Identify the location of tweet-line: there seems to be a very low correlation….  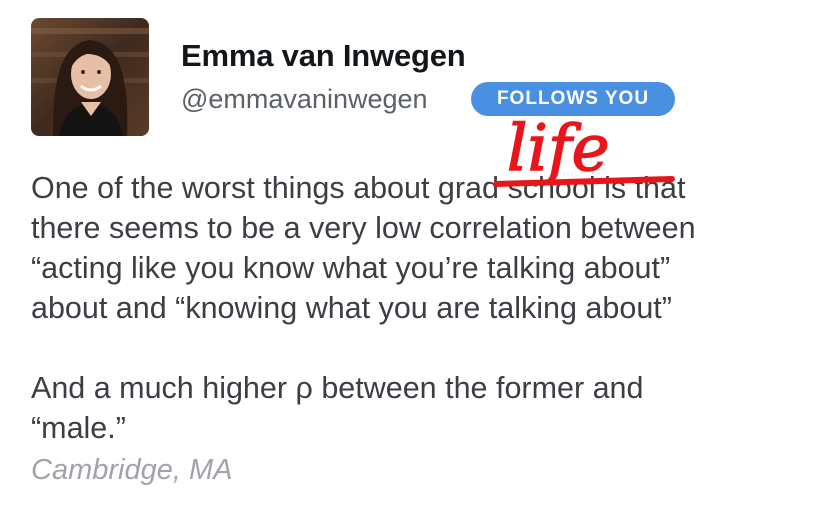
(363, 228).